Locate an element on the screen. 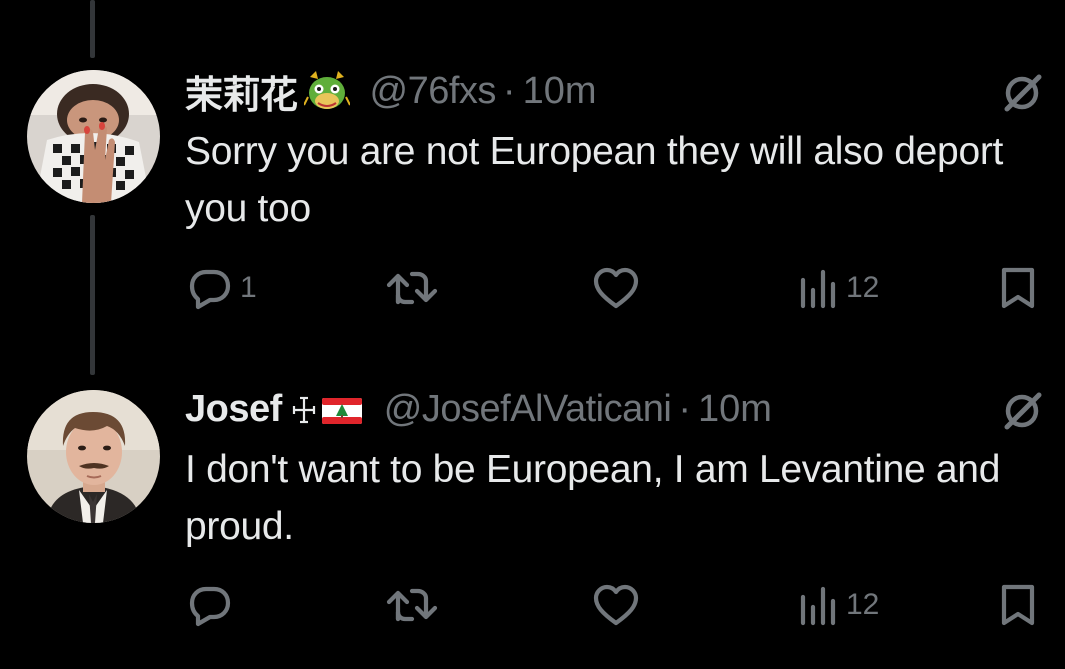 This screenshot has width=1065, height=669. action-bar: 1 12 is located at coordinates (532, 288).